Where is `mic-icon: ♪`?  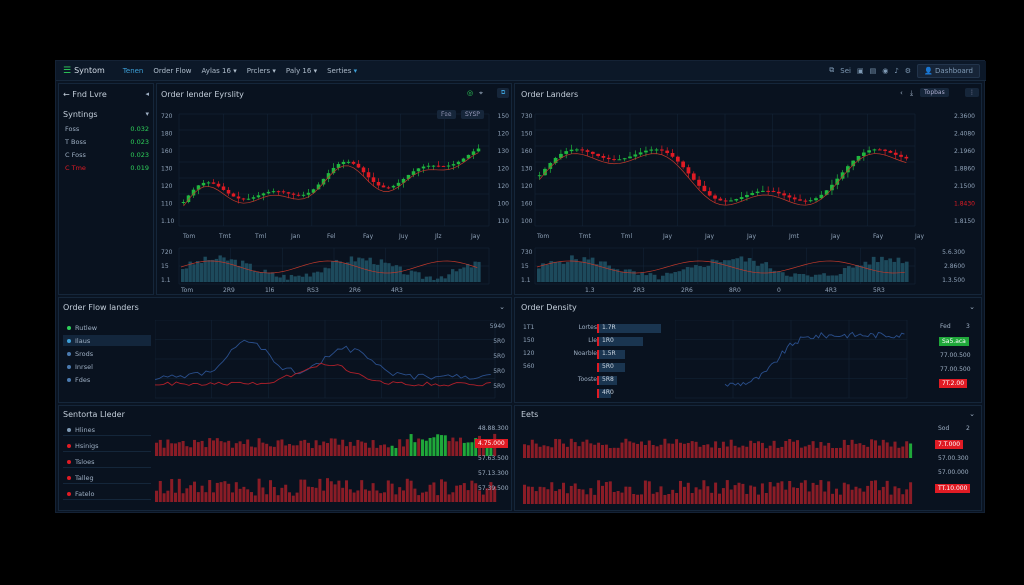
mic-icon: ♪ is located at coordinates (896, 71).